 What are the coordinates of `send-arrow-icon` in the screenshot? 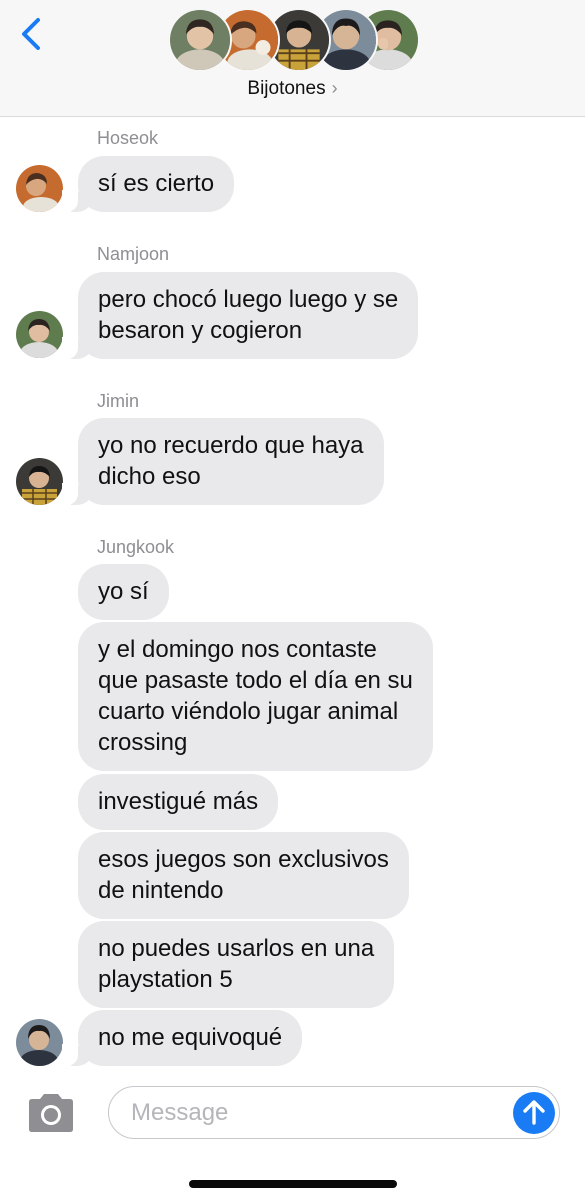 It's located at (534, 1113).